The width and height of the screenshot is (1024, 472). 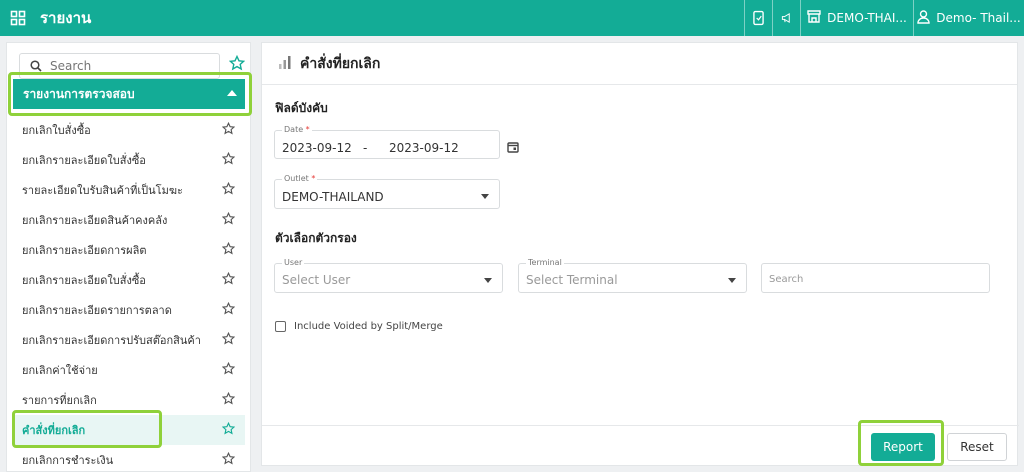 I want to click on outlet-select: Outlet * DEMO-THAILAND, so click(x=387, y=191).